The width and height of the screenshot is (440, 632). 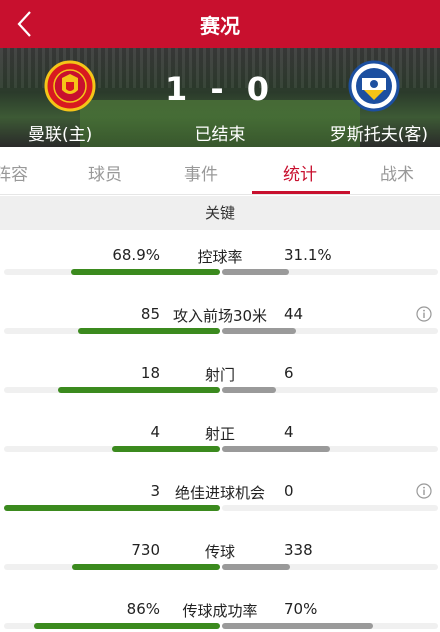 What do you see at coordinates (379, 132) in the screenshot?
I see `away-team-name: 罗斯托夫(客)` at bounding box center [379, 132].